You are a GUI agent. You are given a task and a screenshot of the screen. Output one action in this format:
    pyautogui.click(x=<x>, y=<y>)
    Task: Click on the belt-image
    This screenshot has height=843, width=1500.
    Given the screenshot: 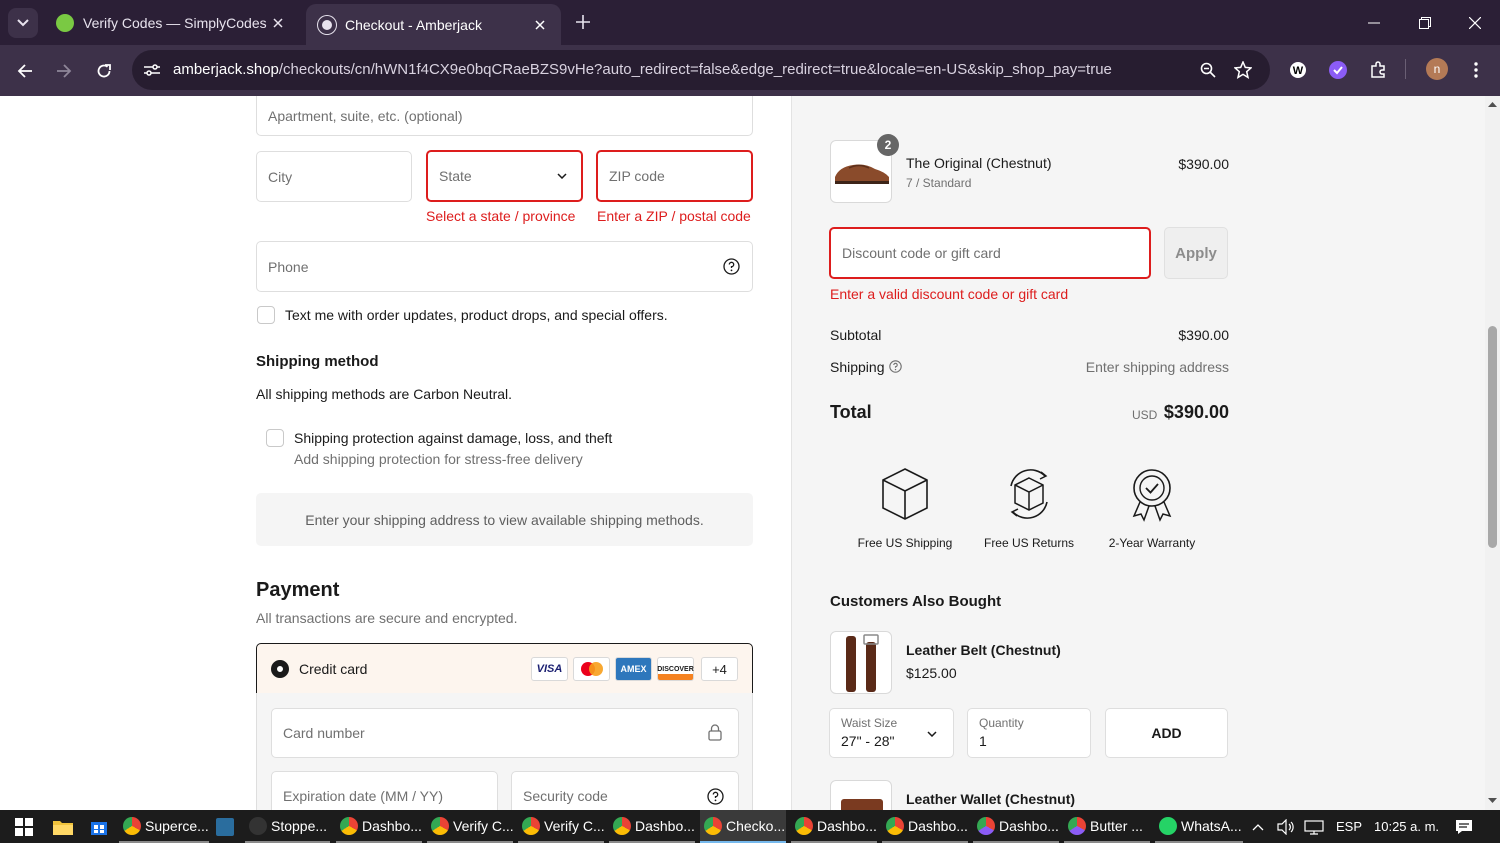 What is the action you would take?
    pyautogui.click(x=862, y=663)
    